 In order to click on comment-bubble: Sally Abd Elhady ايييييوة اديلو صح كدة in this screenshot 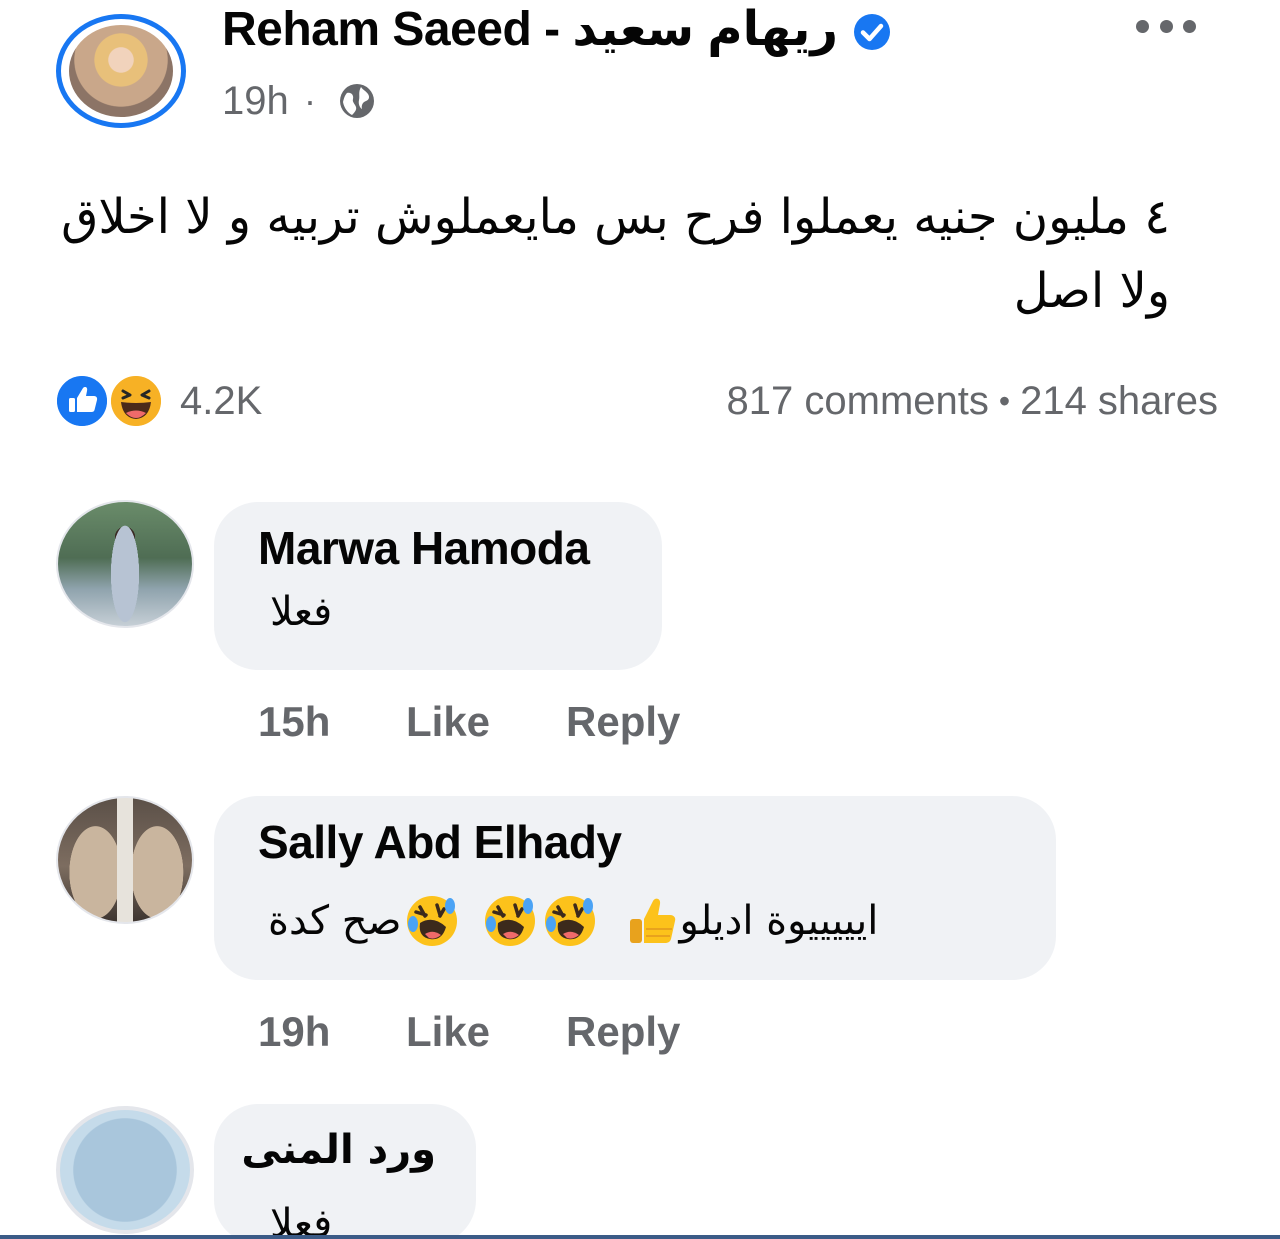, I will do `click(635, 888)`.